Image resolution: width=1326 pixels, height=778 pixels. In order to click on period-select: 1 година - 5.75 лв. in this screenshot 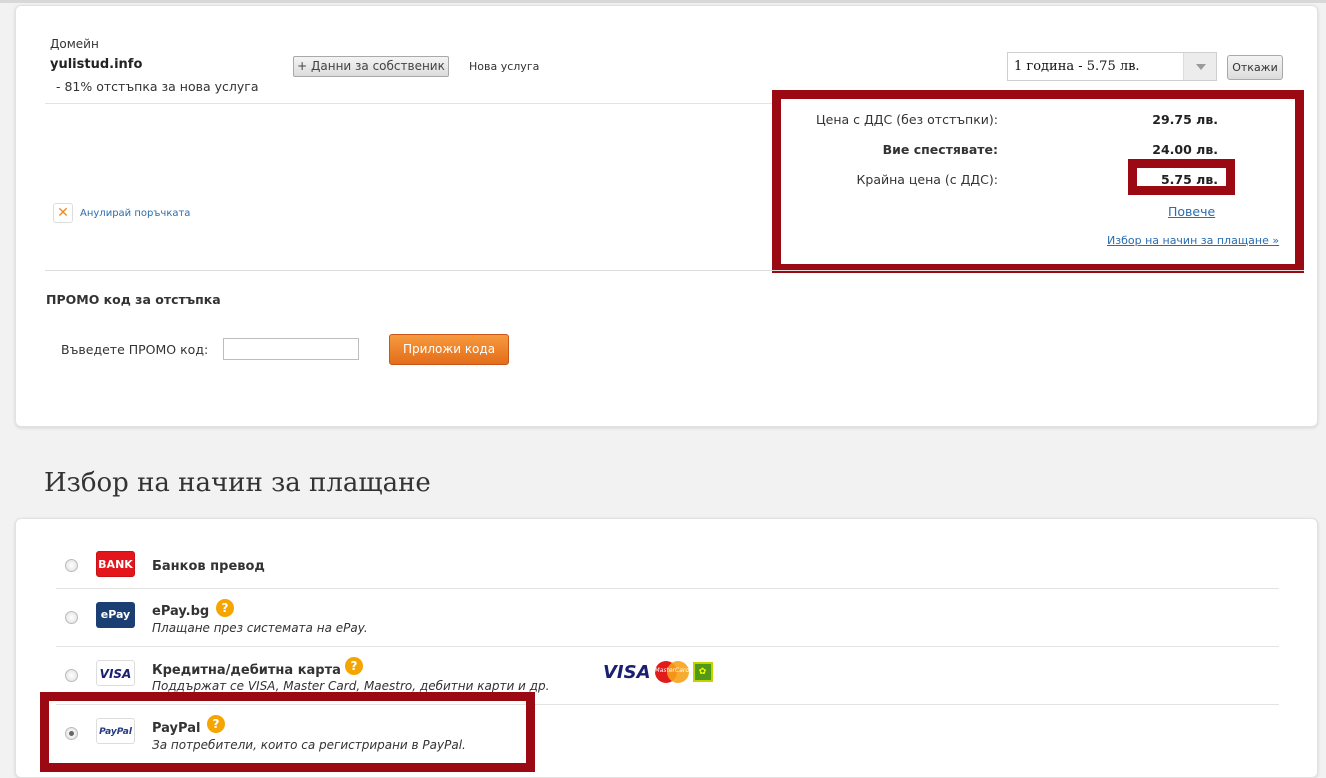, I will do `click(1112, 66)`.